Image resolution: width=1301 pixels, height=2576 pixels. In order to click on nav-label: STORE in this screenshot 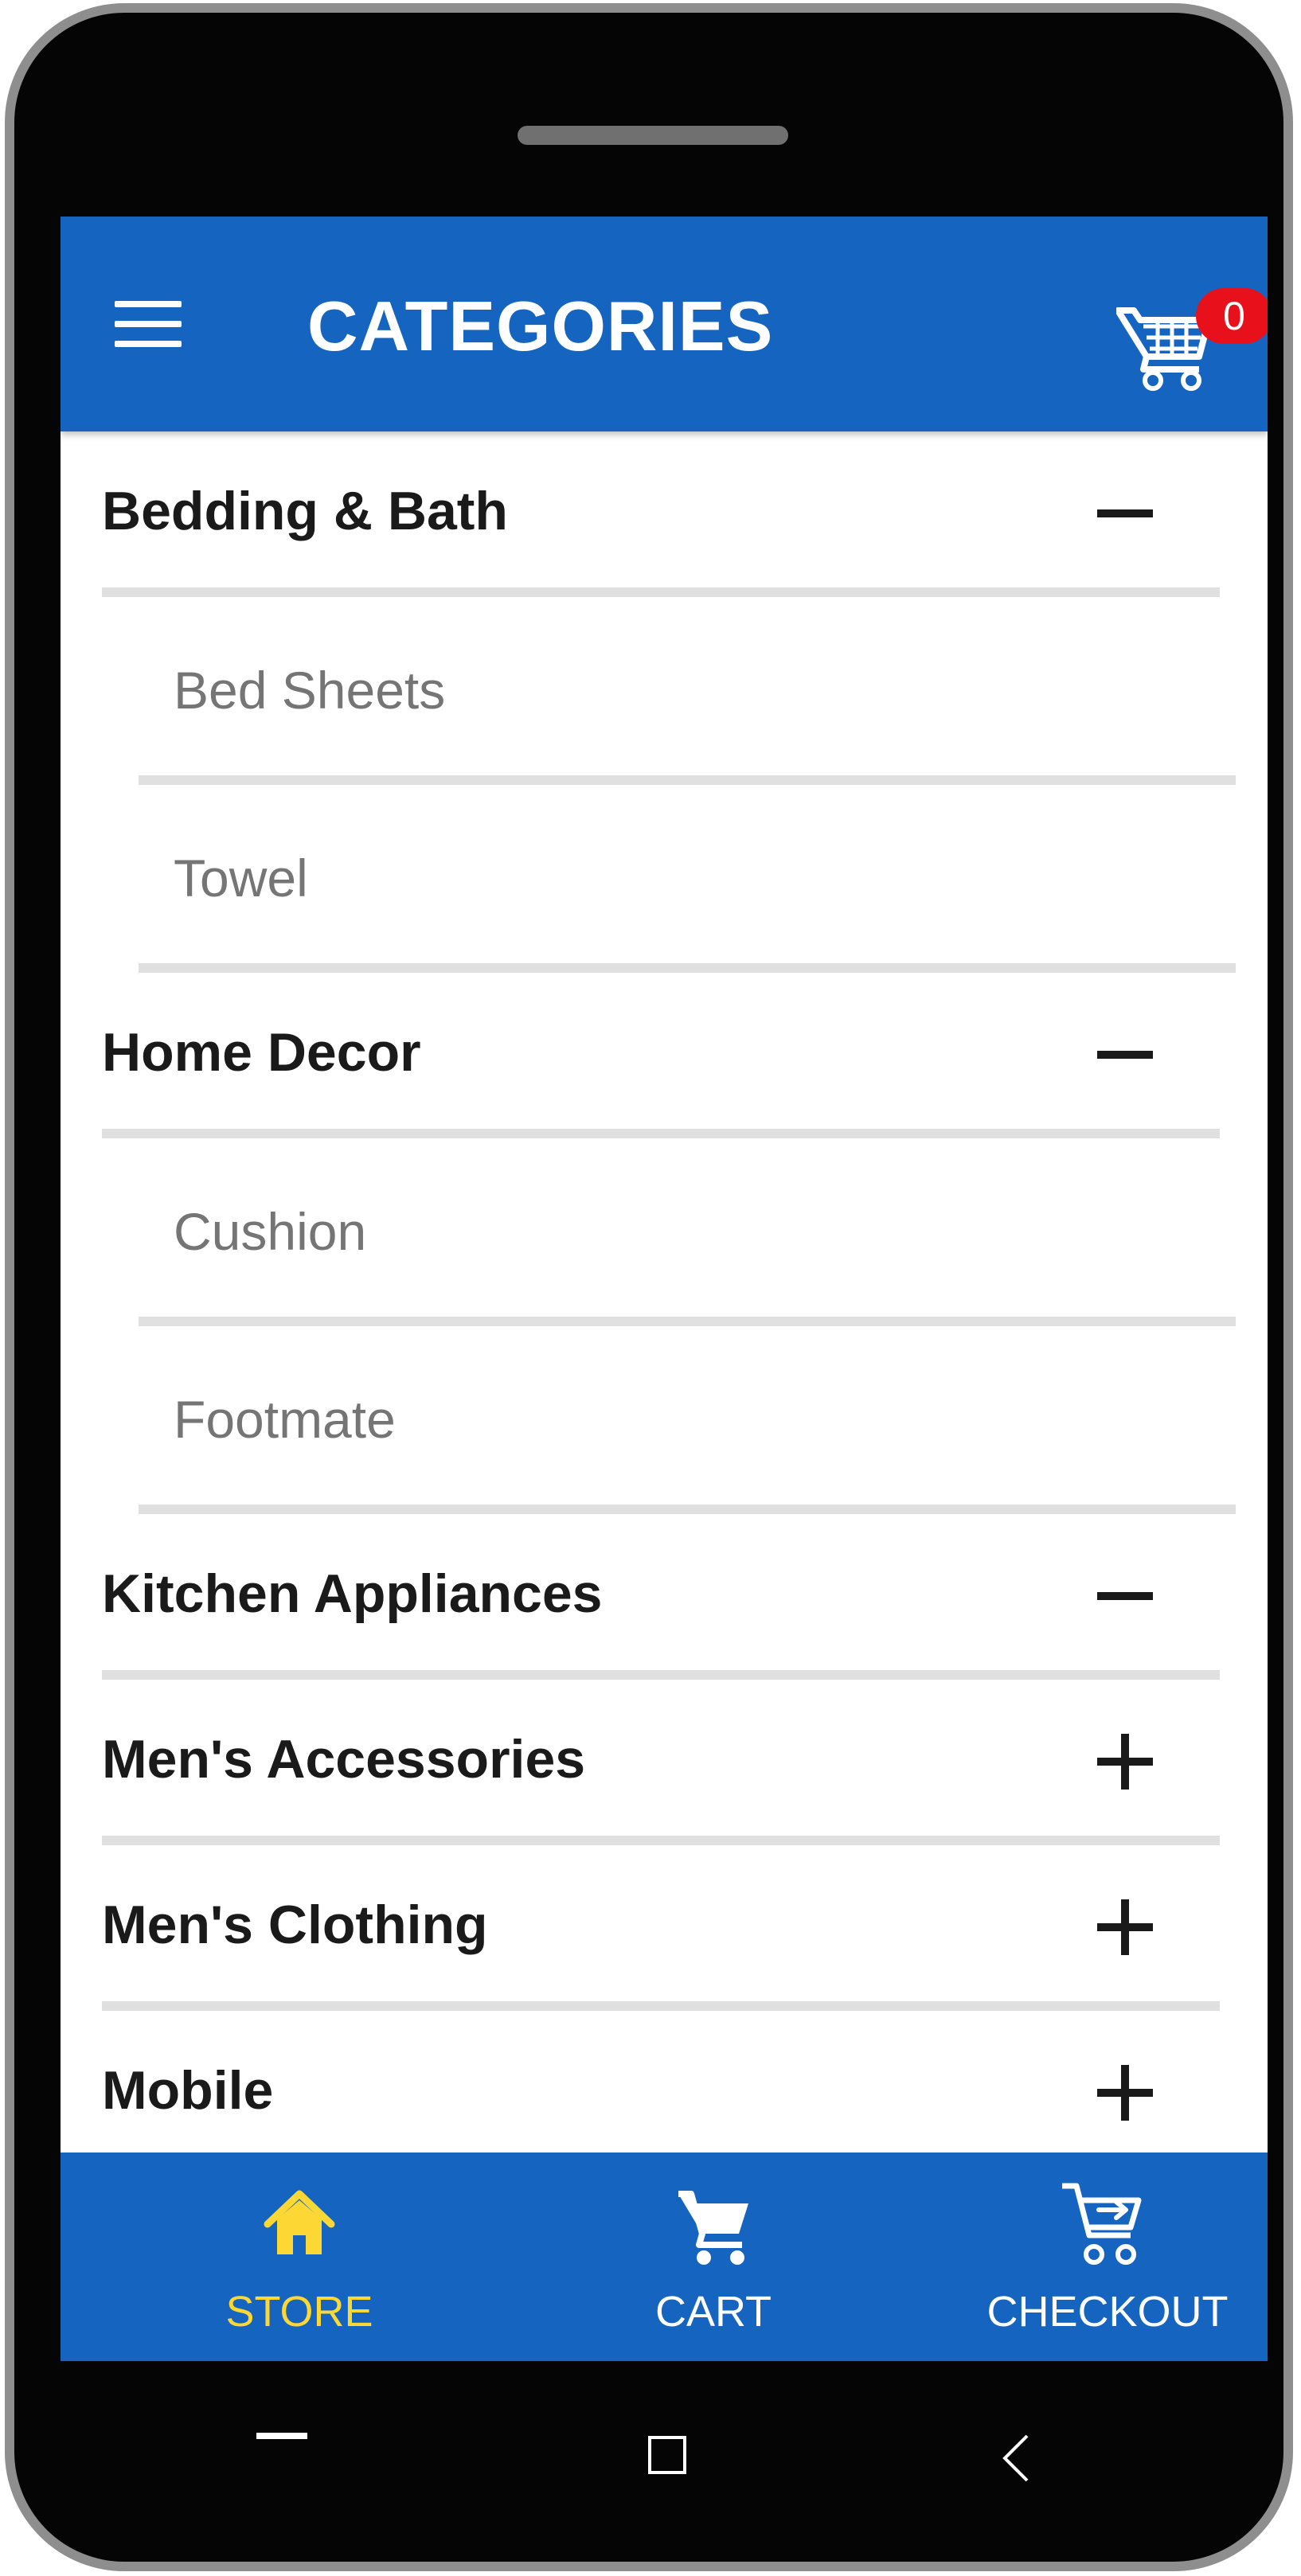, I will do `click(299, 2312)`.